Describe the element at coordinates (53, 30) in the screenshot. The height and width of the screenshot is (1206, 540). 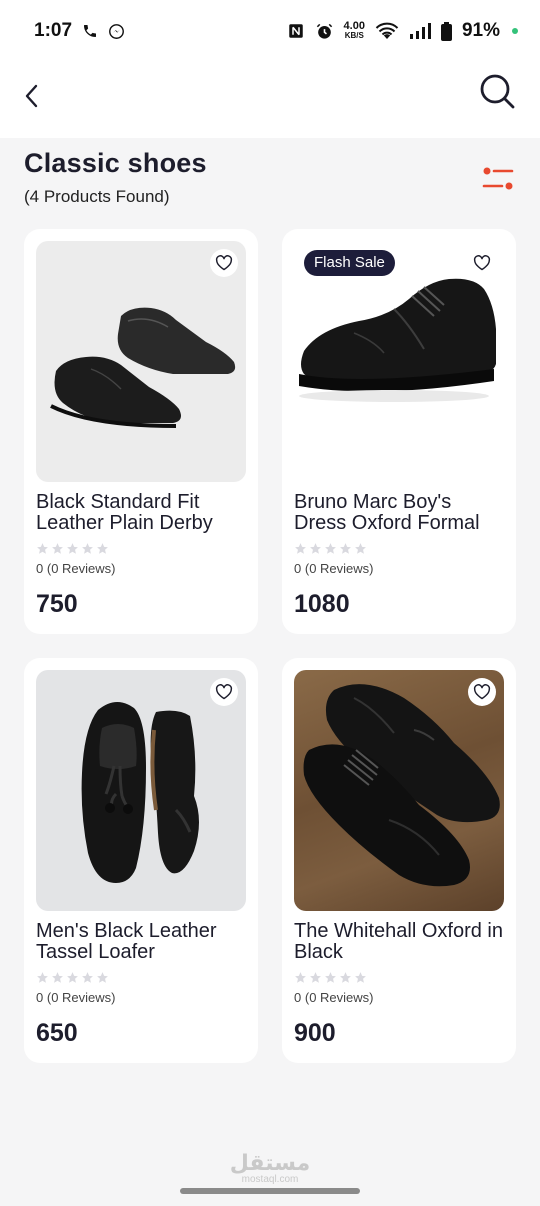
I see `status-time: 1:07` at that location.